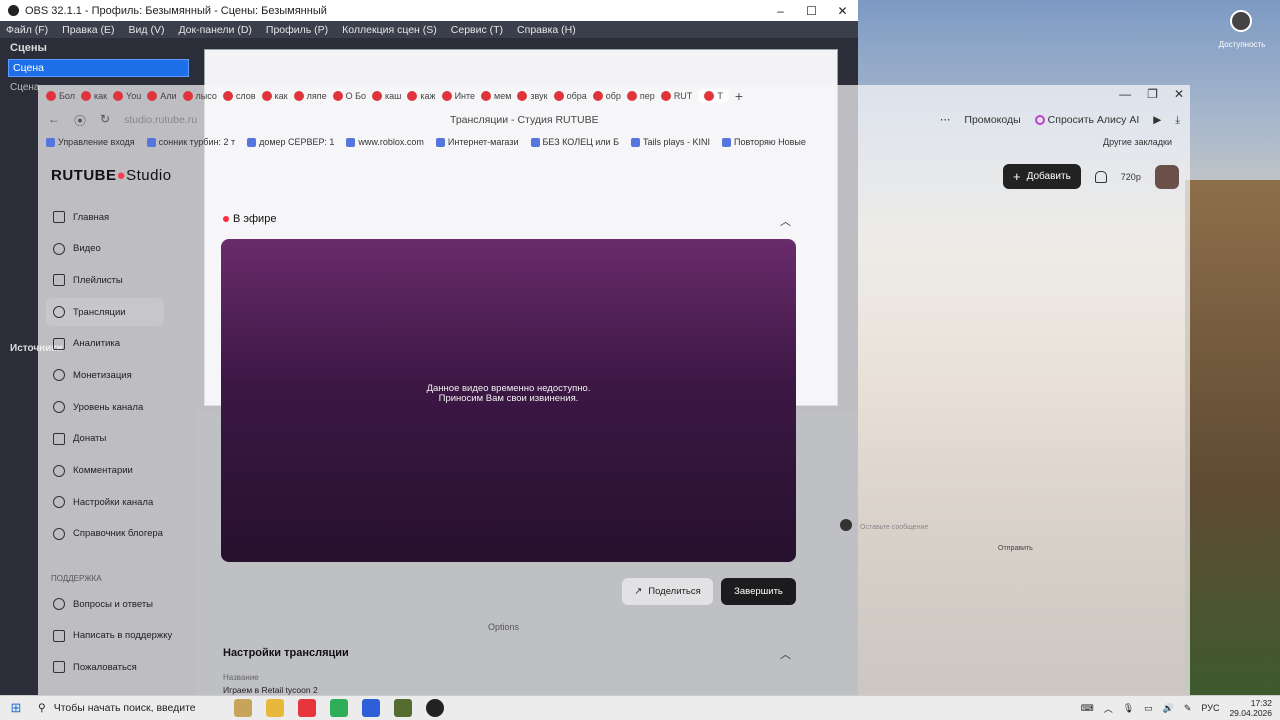 The height and width of the screenshot is (720, 1280). What do you see at coordinates (1131, 177) in the screenshot?
I see `quality-label: 720р` at bounding box center [1131, 177].